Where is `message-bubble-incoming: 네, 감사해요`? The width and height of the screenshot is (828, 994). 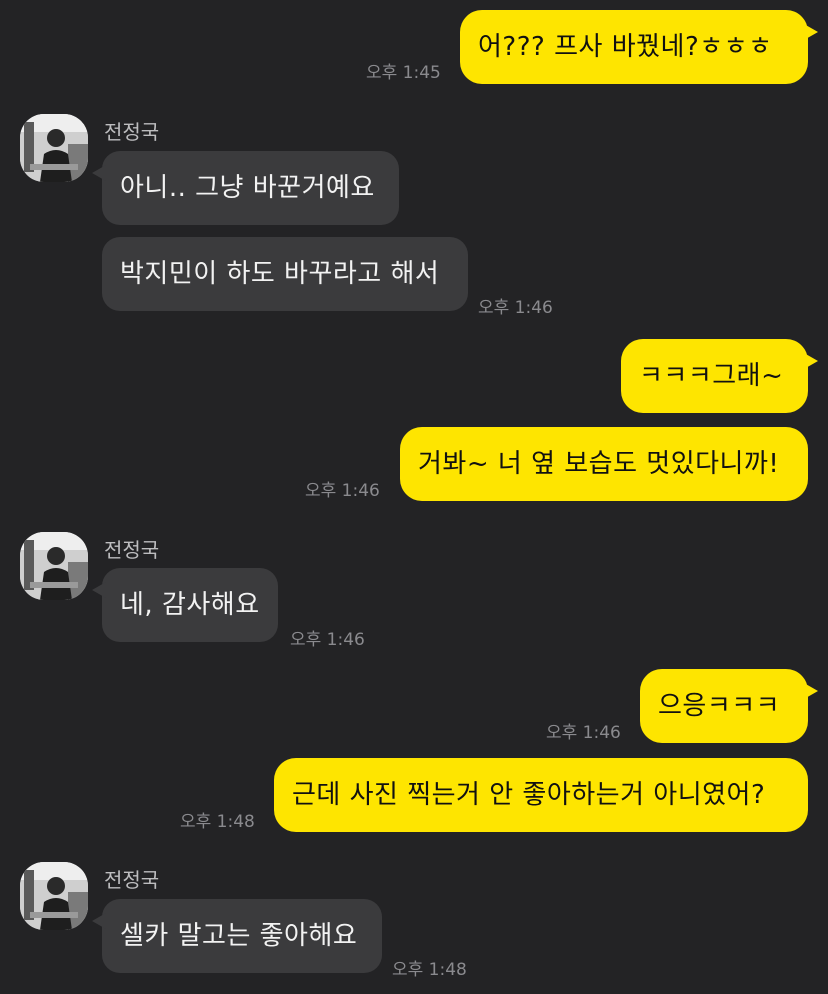
message-bubble-incoming: 네, 감사해요 is located at coordinates (185, 605).